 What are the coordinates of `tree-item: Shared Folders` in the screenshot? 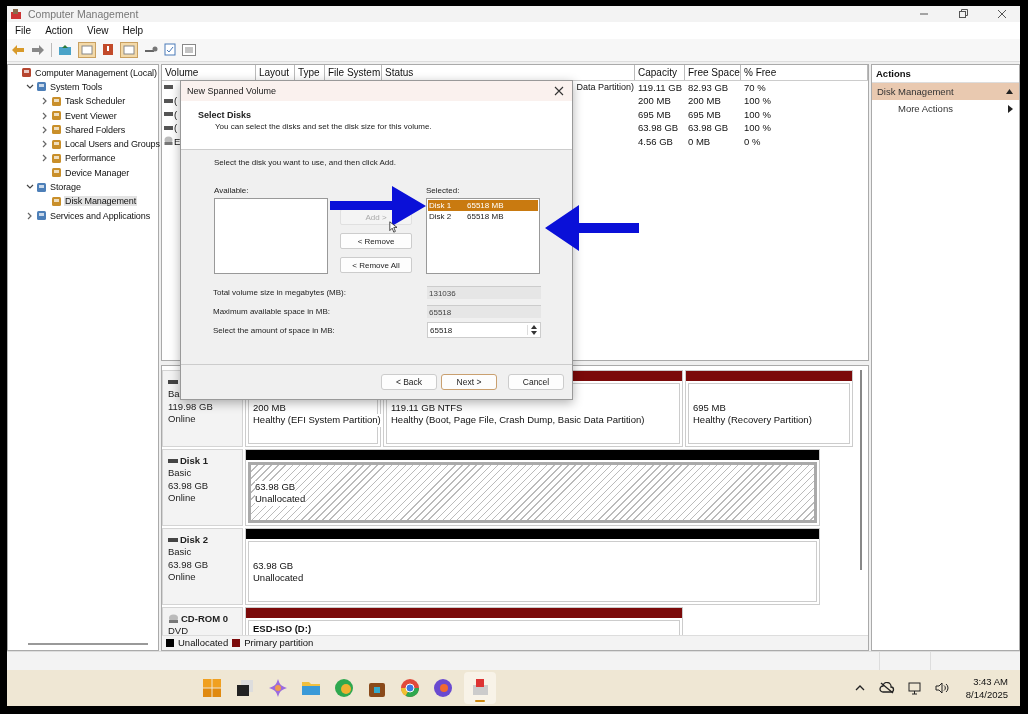 It's located at (95, 129).